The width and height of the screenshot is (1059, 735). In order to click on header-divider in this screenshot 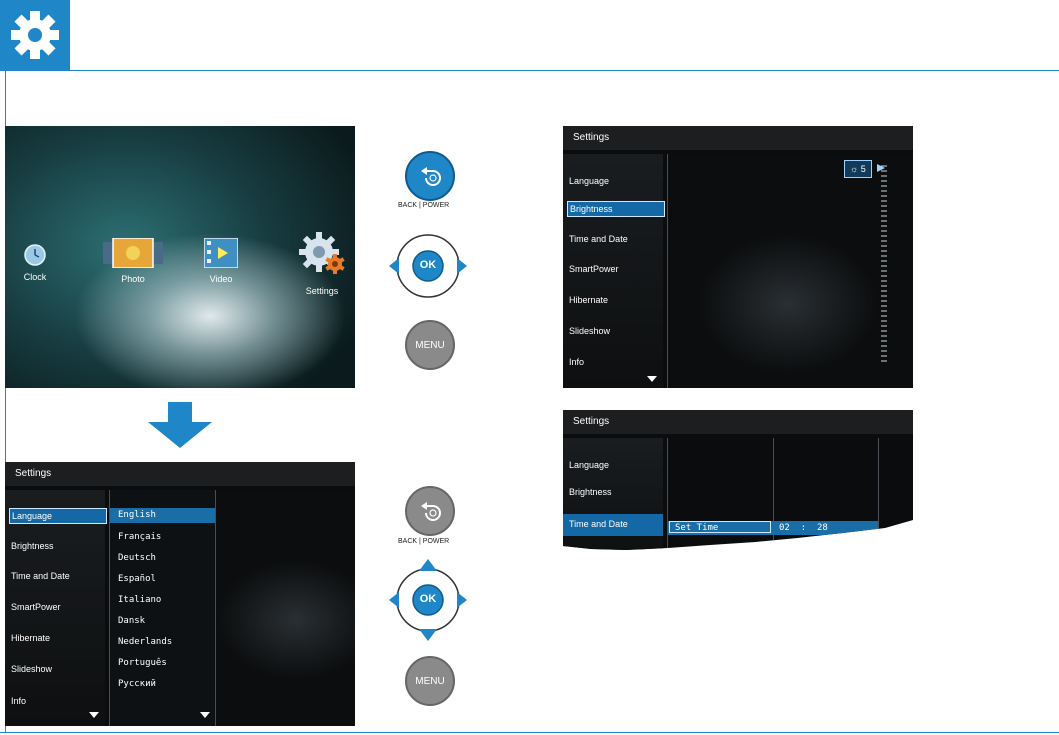, I will do `click(529, 70)`.